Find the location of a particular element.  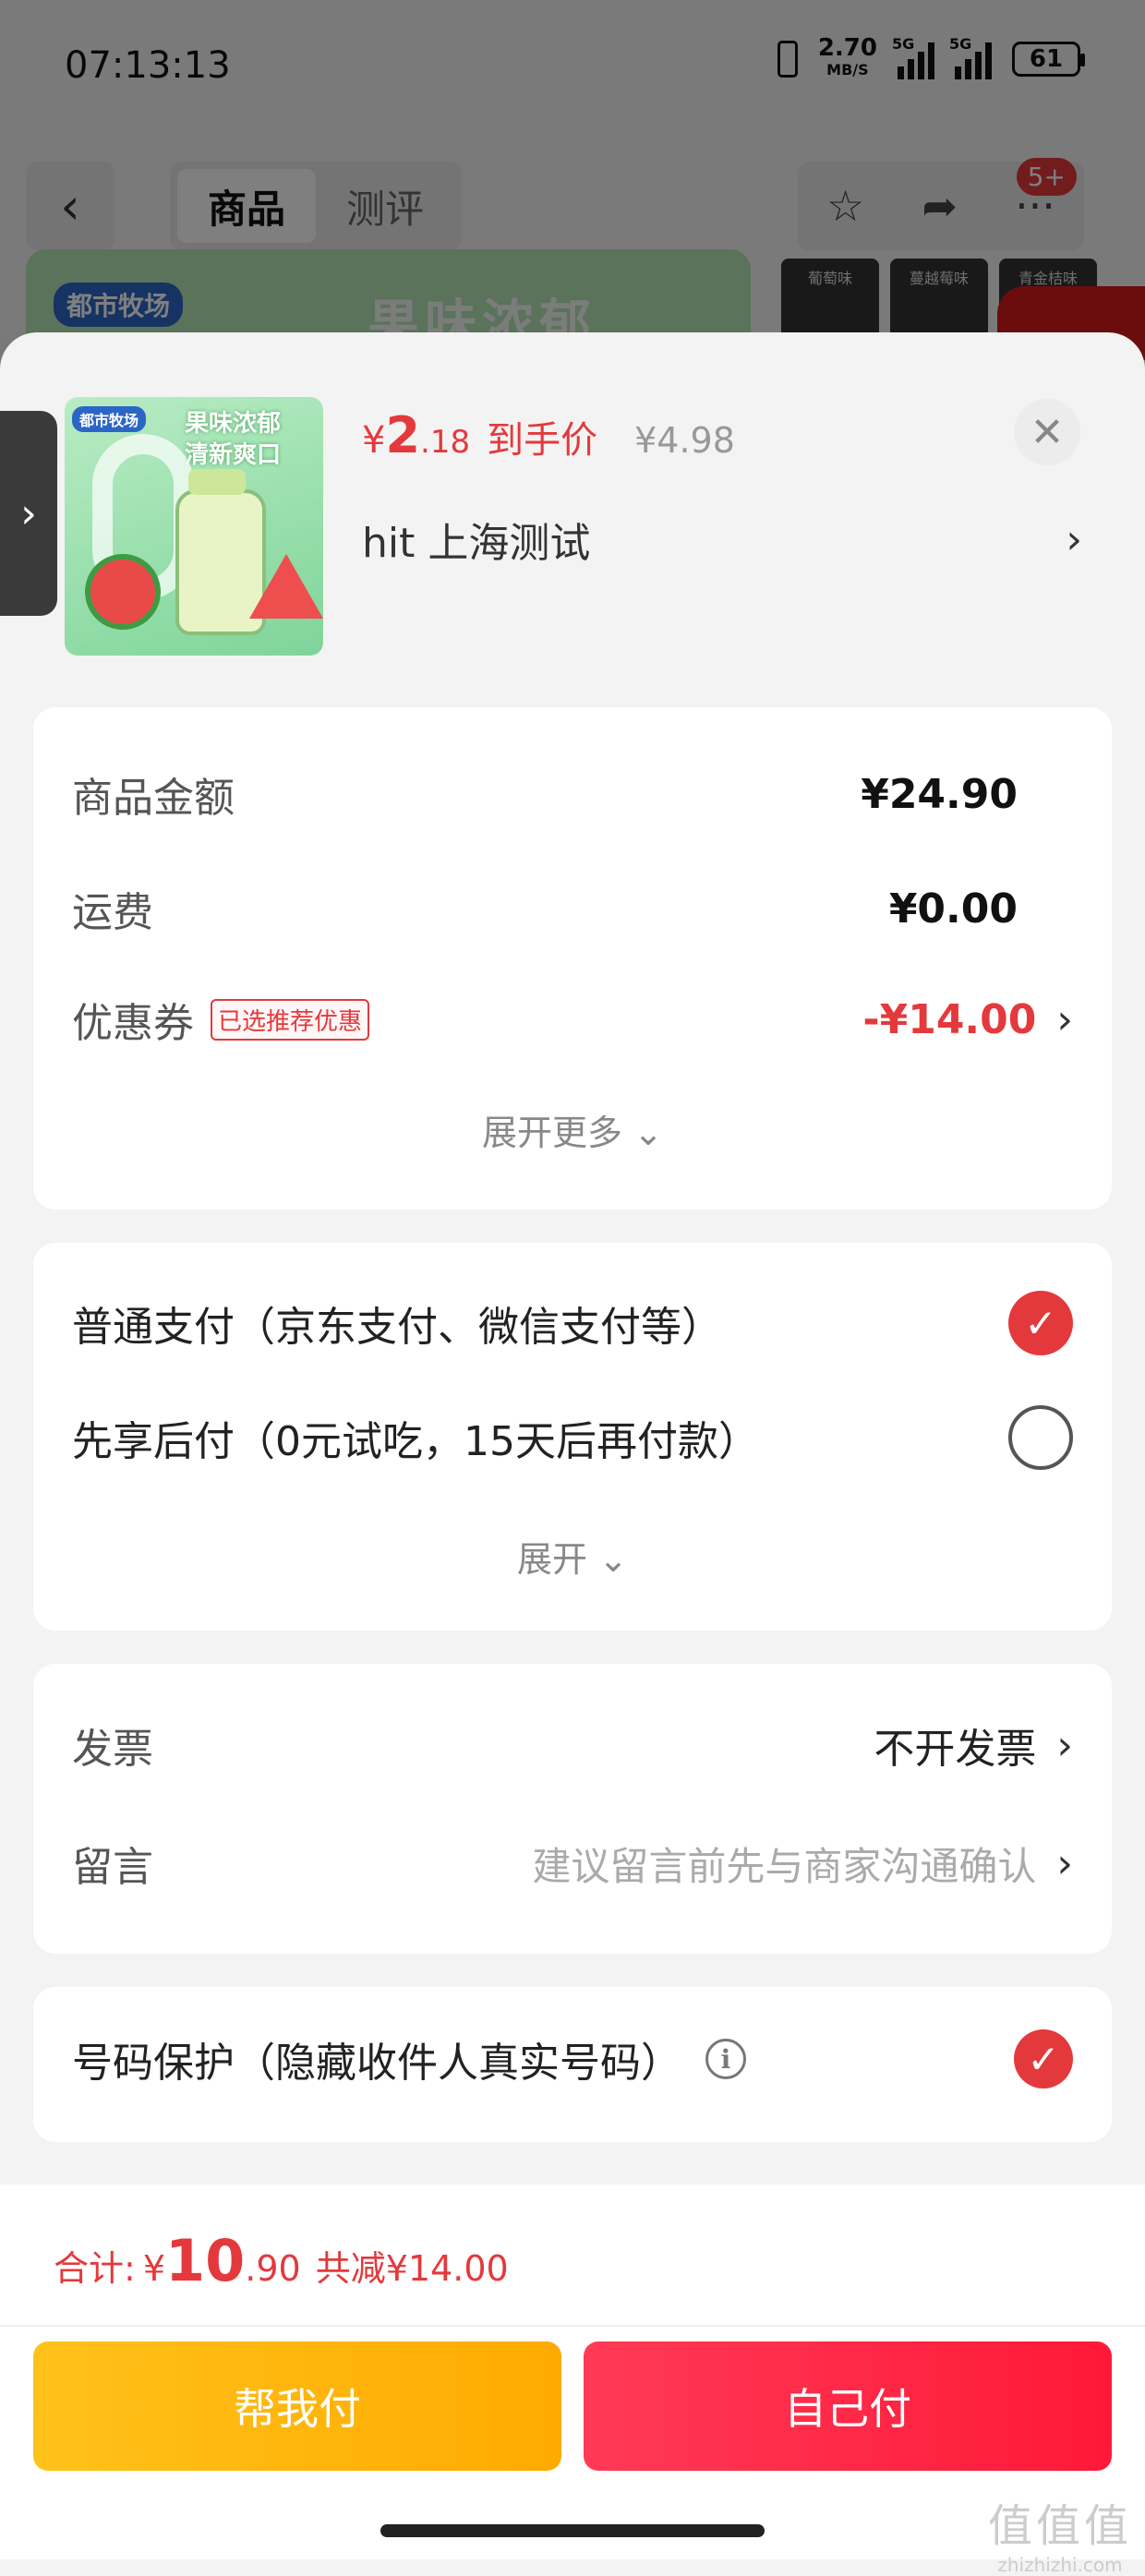

final-price-label: 到手价 is located at coordinates (542, 440).